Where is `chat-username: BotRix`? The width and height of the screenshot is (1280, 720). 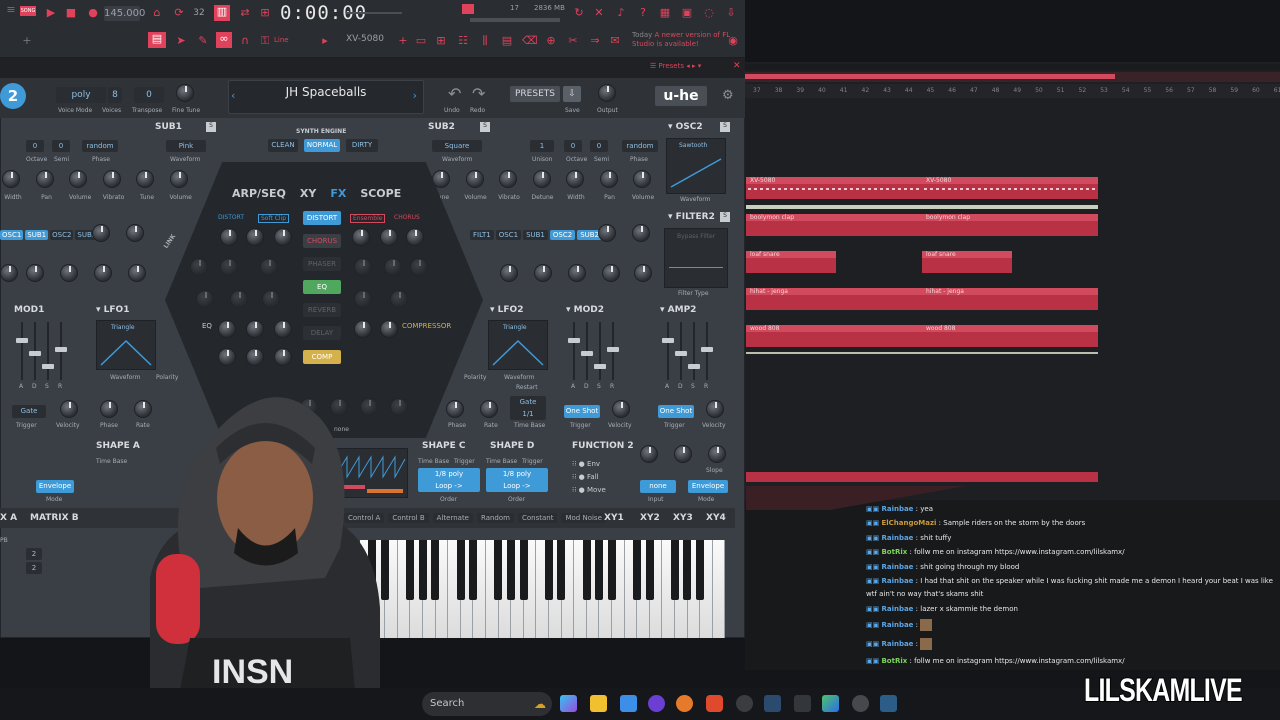 chat-username: BotRix is located at coordinates (894, 552).